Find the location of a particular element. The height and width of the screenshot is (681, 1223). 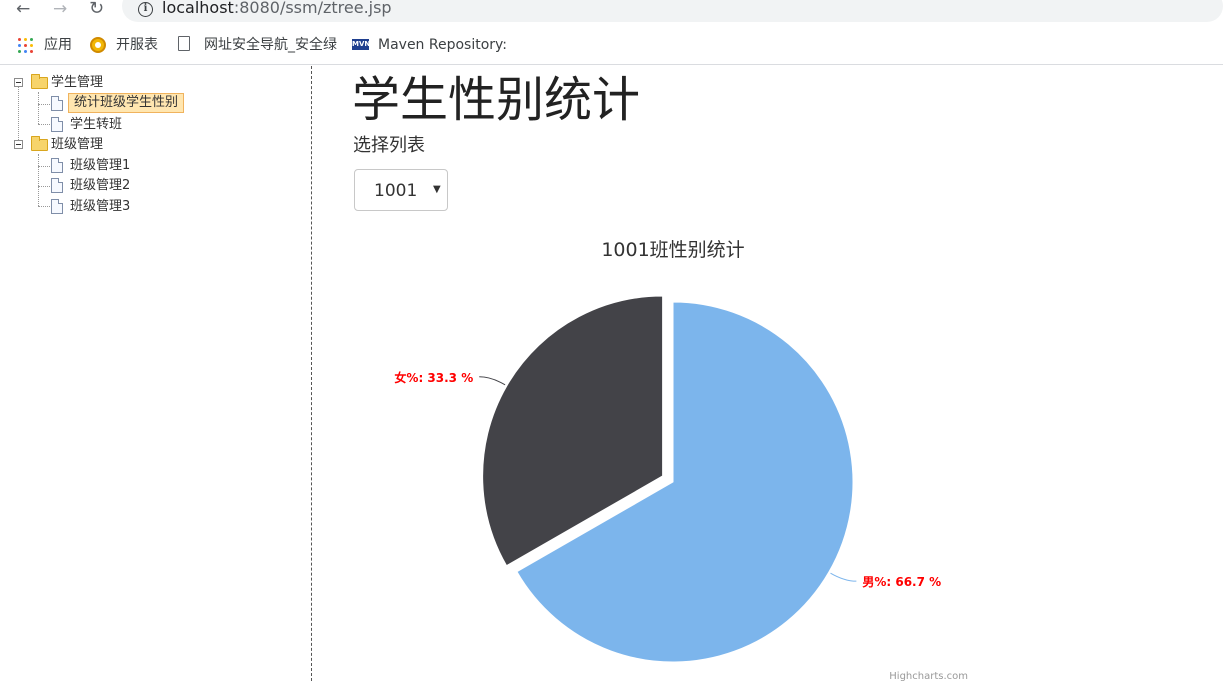

browser-address-bar: ← → ↻ i localhost:8080/ssm/ztree.jsp is located at coordinates (611, 12).